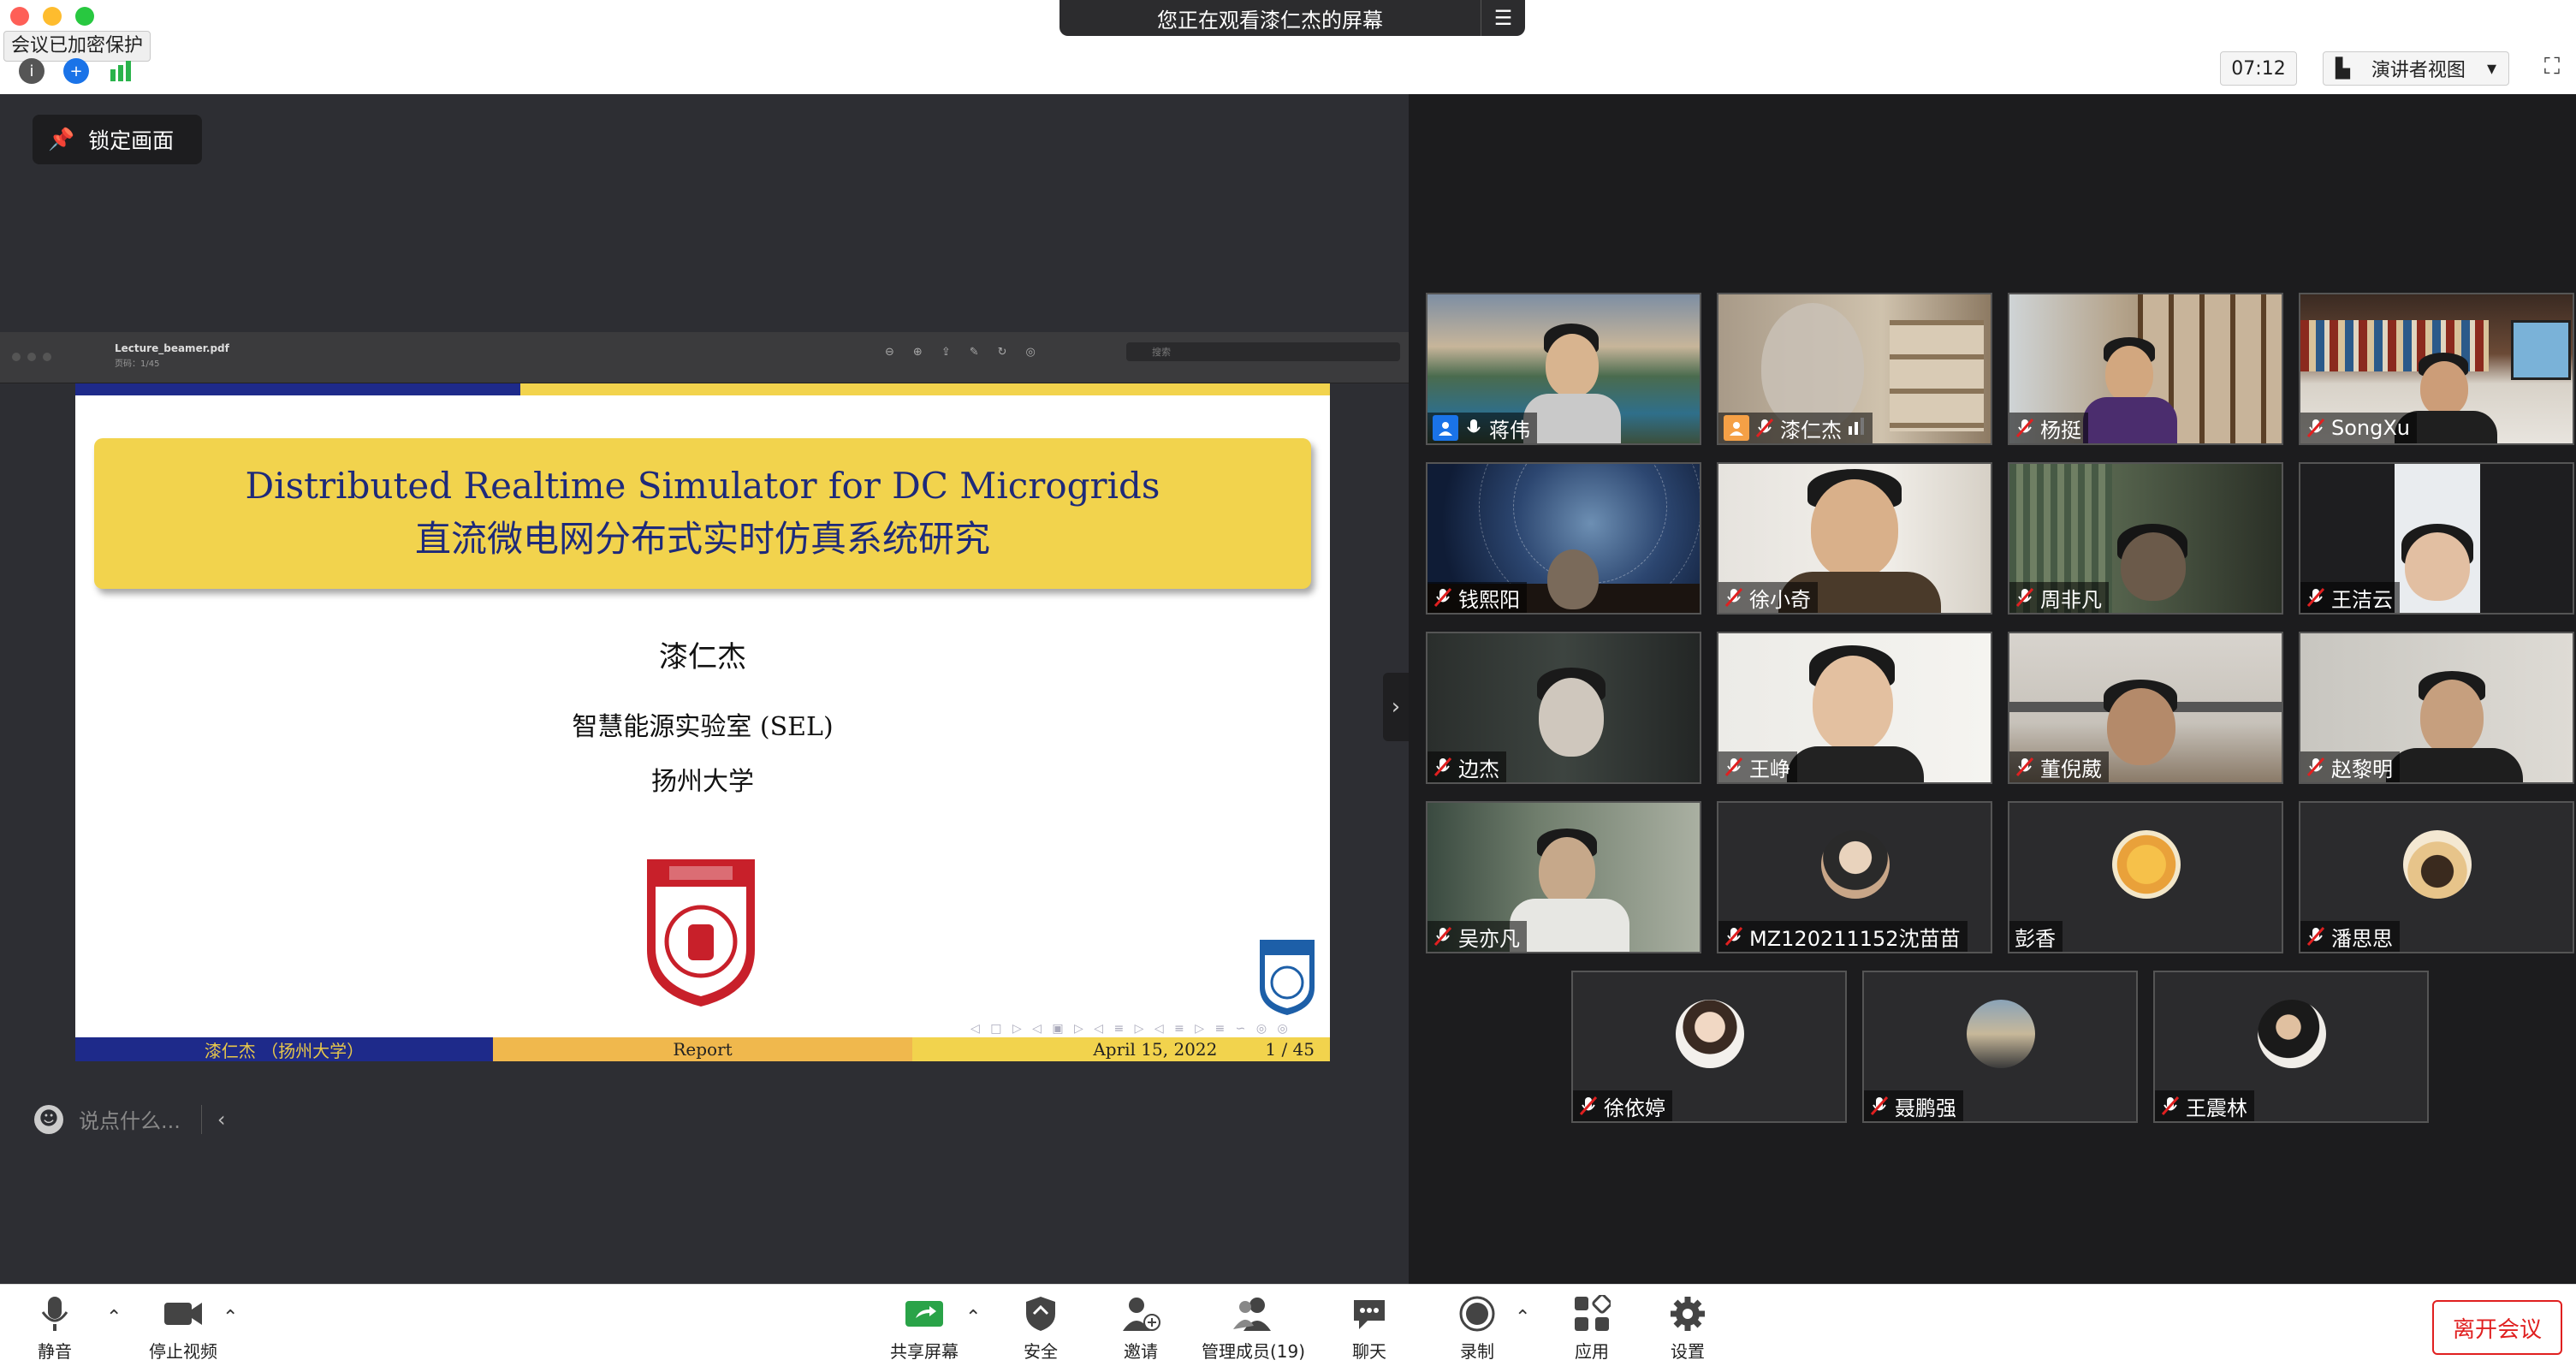 Image resolution: width=2576 pixels, height=1366 pixels. I want to click on participant-tile: 钱熙阳, so click(1563, 538).